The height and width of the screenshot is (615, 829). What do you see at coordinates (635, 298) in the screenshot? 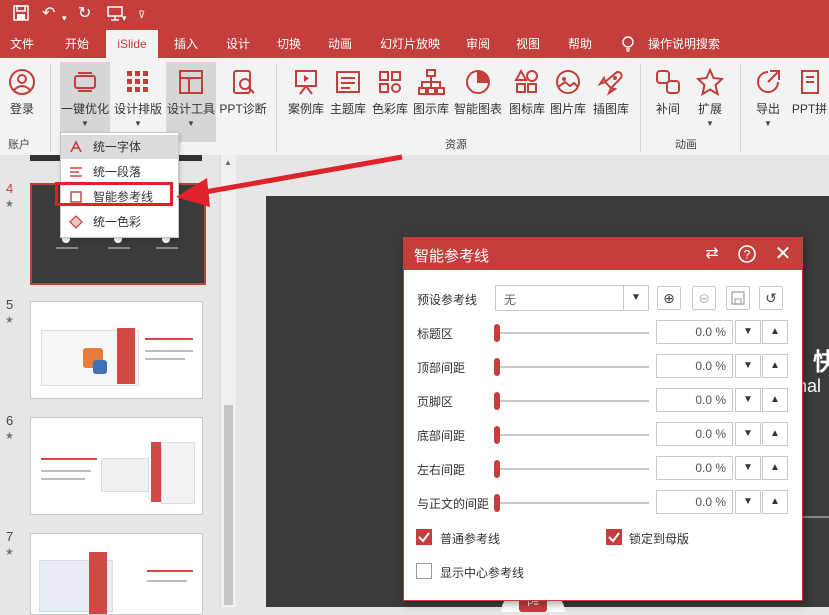
I see `chevron-down-icon: ▼` at bounding box center [635, 298].